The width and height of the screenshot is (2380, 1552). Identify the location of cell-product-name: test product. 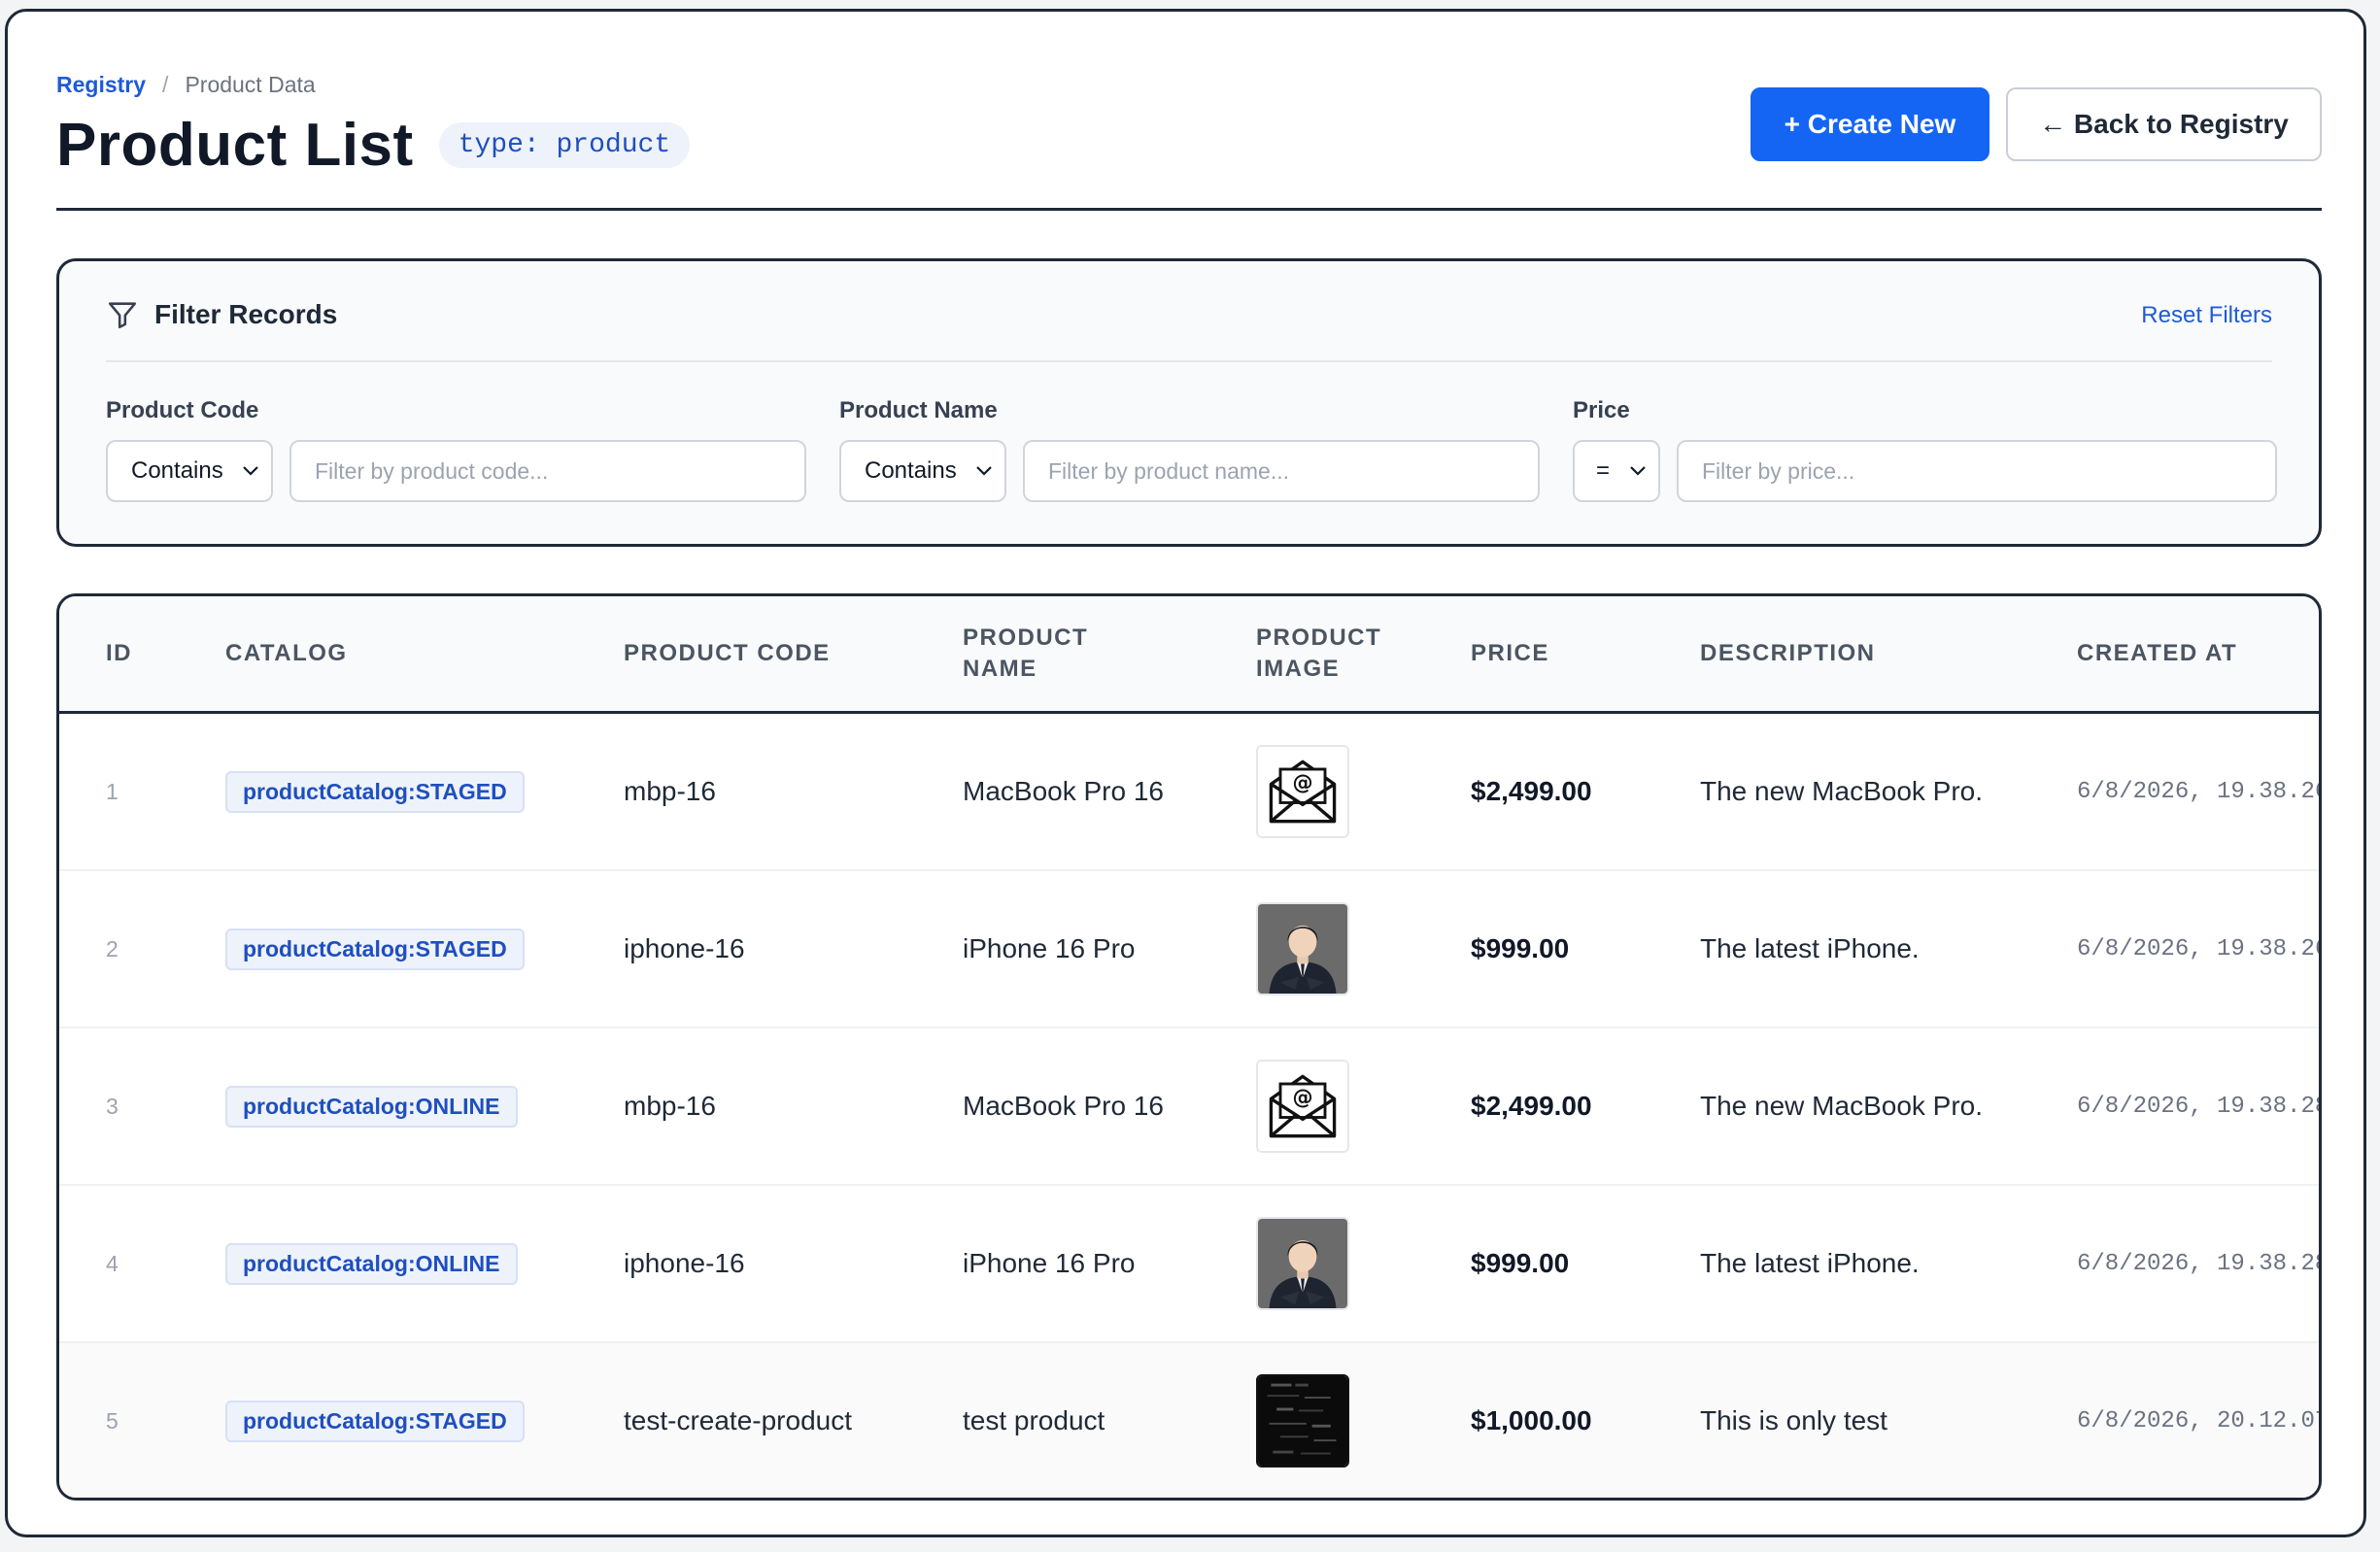
(1034, 1420).